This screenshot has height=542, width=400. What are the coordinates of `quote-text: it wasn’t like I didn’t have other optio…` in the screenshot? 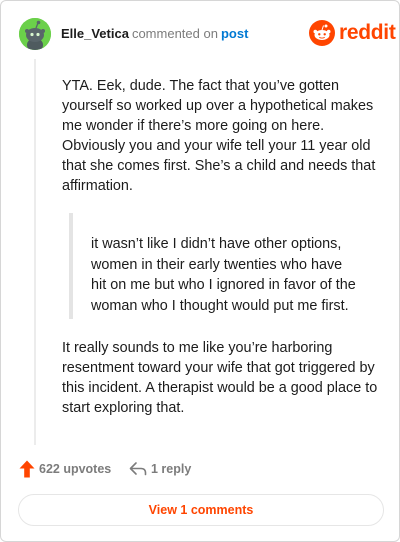 It's located at (237, 275).